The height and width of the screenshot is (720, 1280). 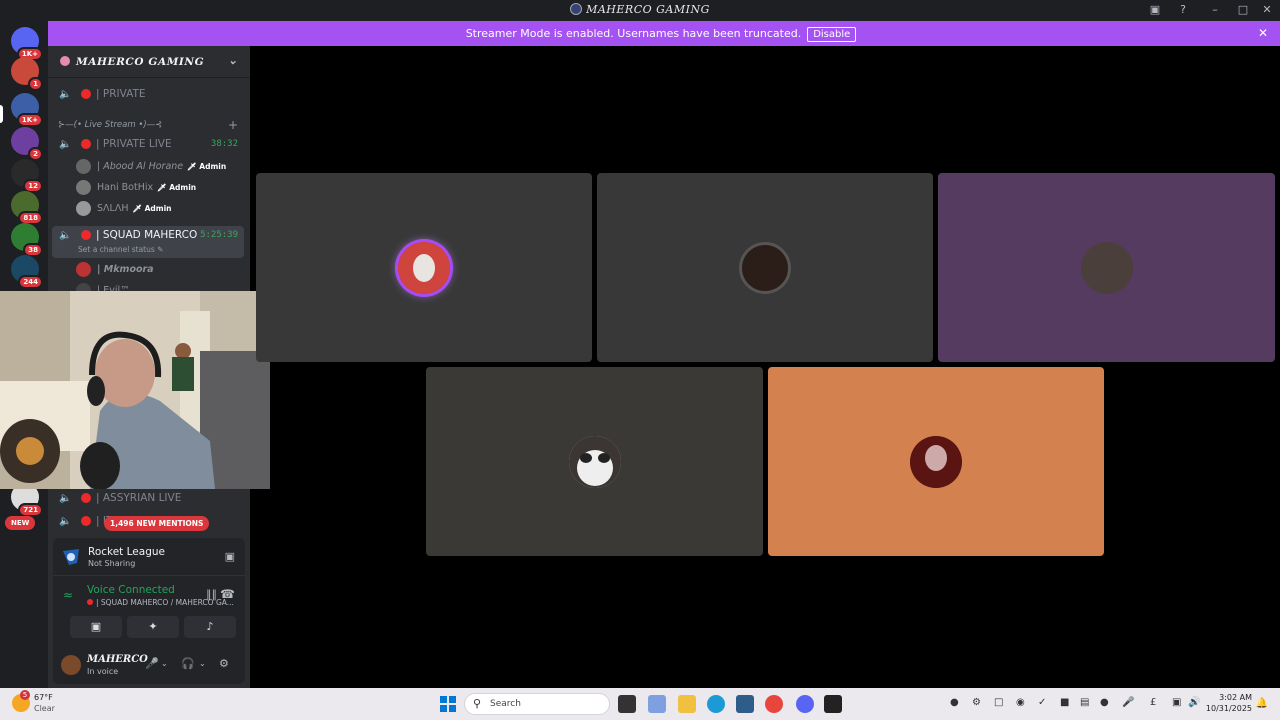 What do you see at coordinates (210, 627) in the screenshot?
I see `soundboard-icon: ♪` at bounding box center [210, 627].